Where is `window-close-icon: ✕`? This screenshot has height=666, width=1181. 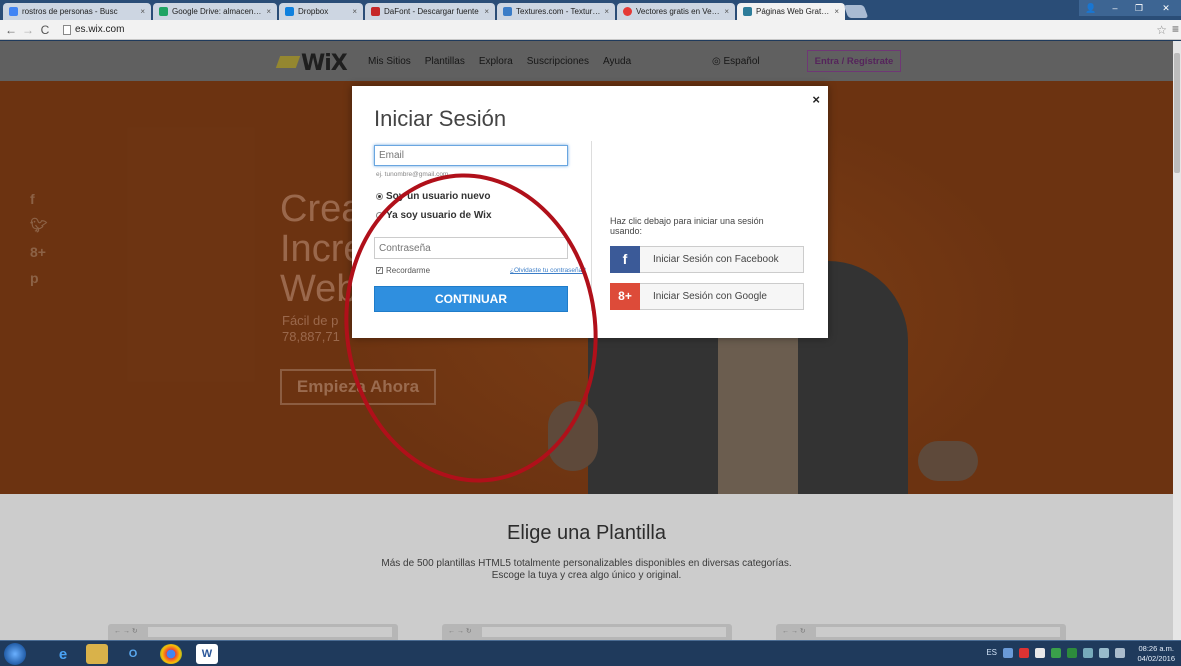
window-close-icon: ✕ is located at coordinates (1166, 8).